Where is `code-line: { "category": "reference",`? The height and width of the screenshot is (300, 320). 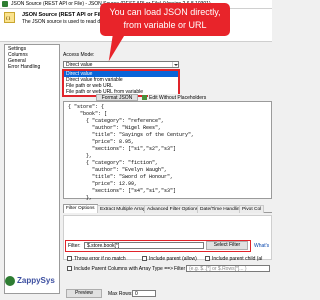 code-line: { "category": "reference", is located at coordinates (116, 121).